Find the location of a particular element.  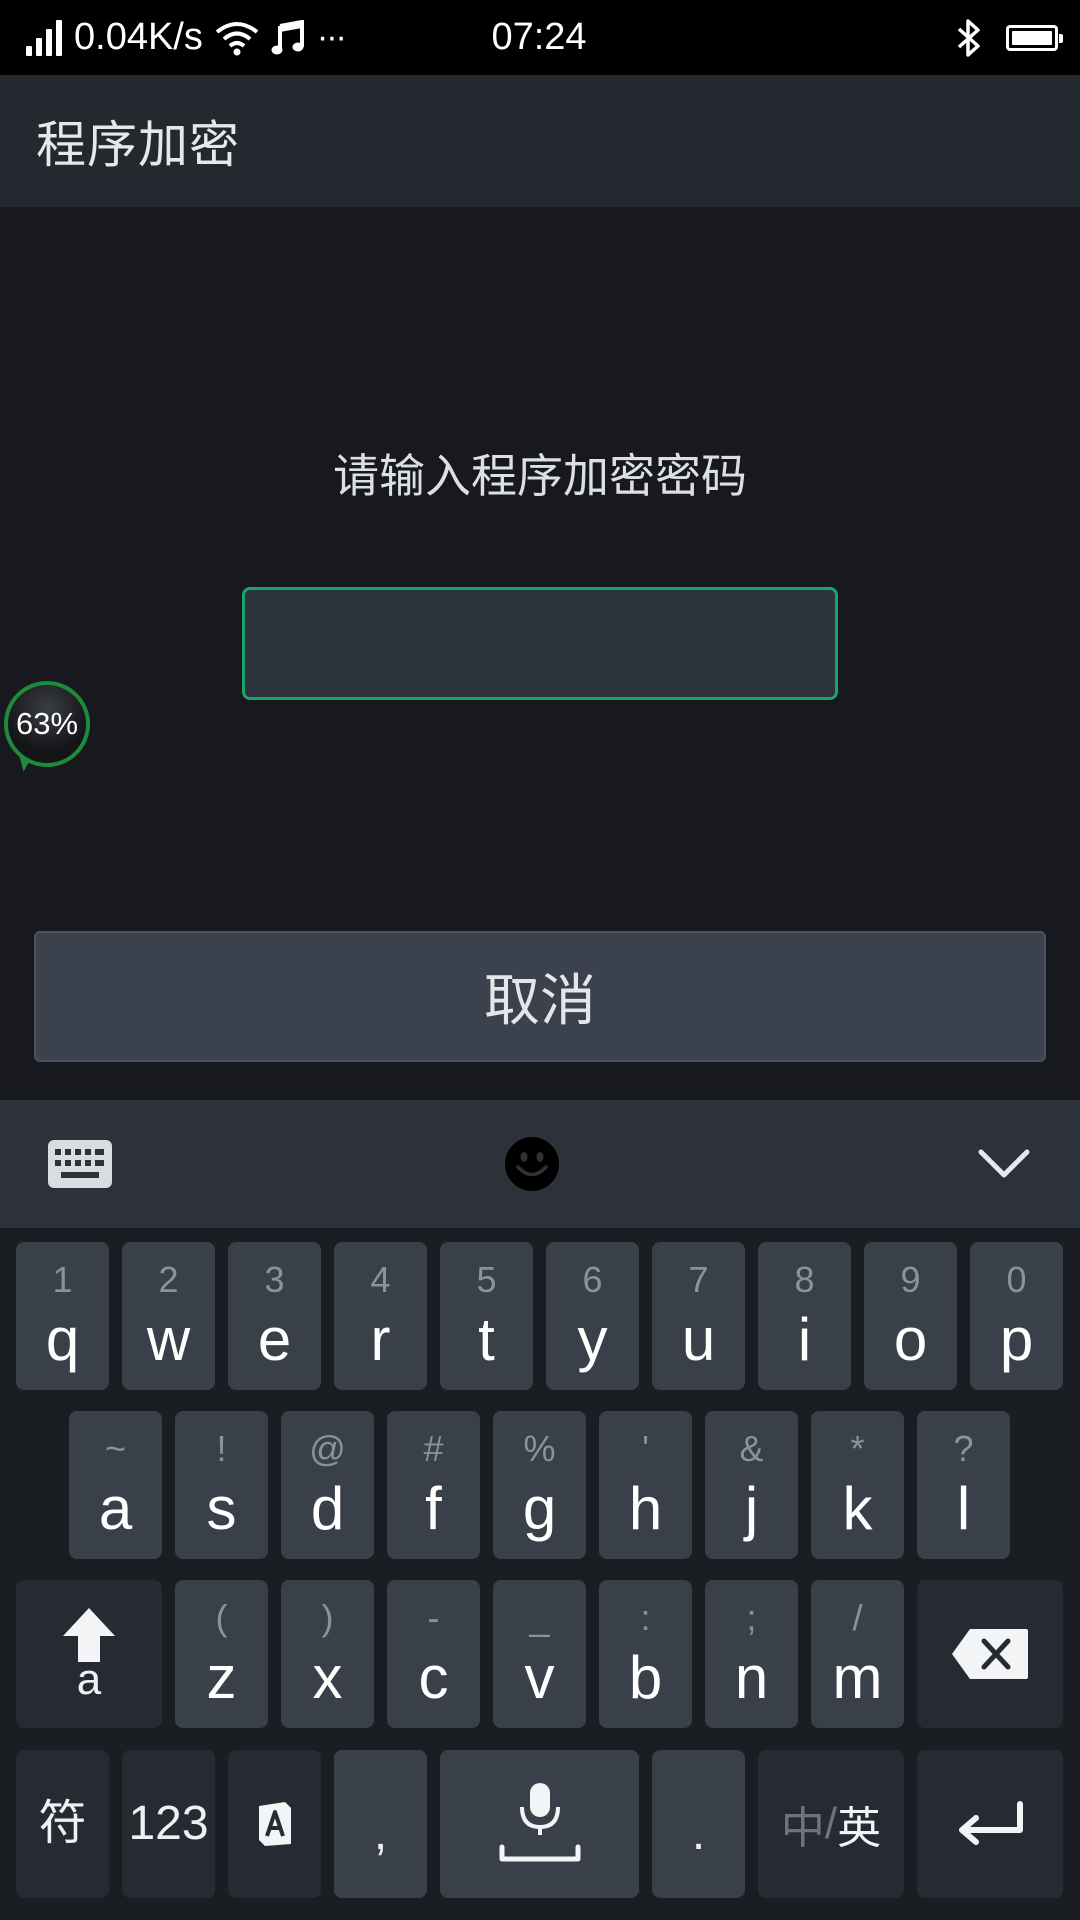

period-key: . is located at coordinates (698, 1824).